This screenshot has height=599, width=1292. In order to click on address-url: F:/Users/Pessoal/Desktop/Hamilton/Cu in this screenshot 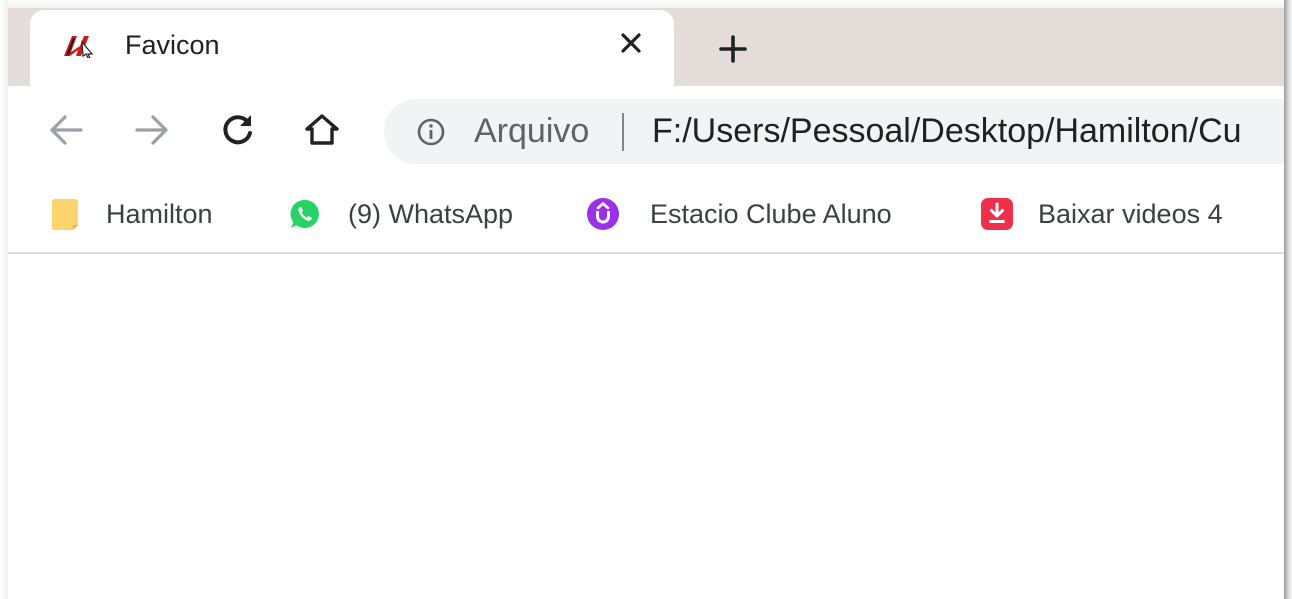, I will do `click(947, 131)`.